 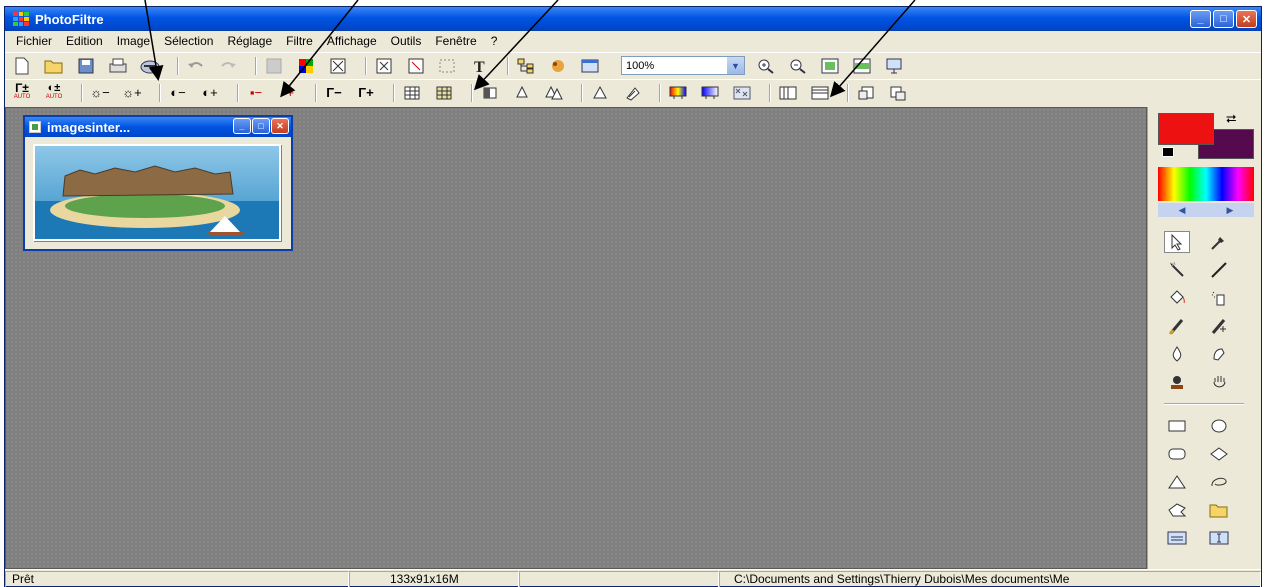 What do you see at coordinates (158, 127) in the screenshot?
I see `image-window-title-bar: imagesinter... _ □ ✕` at bounding box center [158, 127].